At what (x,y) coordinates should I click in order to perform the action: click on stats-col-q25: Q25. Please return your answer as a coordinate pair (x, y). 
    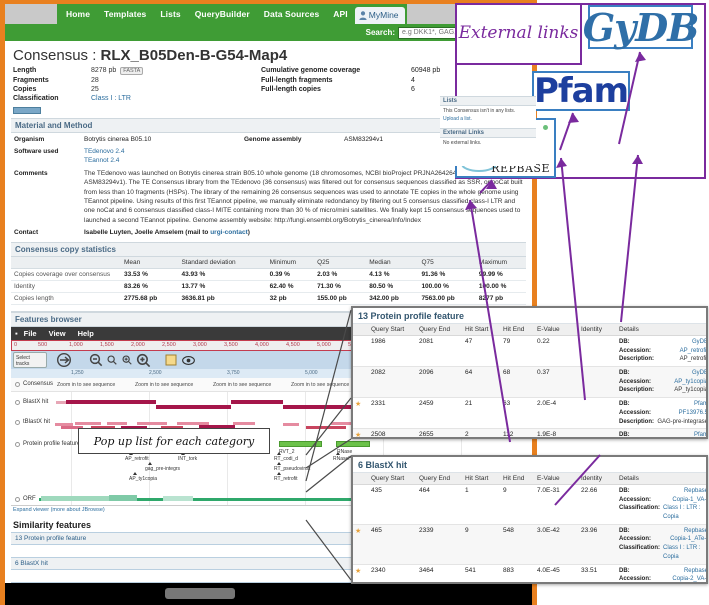
    Looking at the image, I should click on (340, 263).